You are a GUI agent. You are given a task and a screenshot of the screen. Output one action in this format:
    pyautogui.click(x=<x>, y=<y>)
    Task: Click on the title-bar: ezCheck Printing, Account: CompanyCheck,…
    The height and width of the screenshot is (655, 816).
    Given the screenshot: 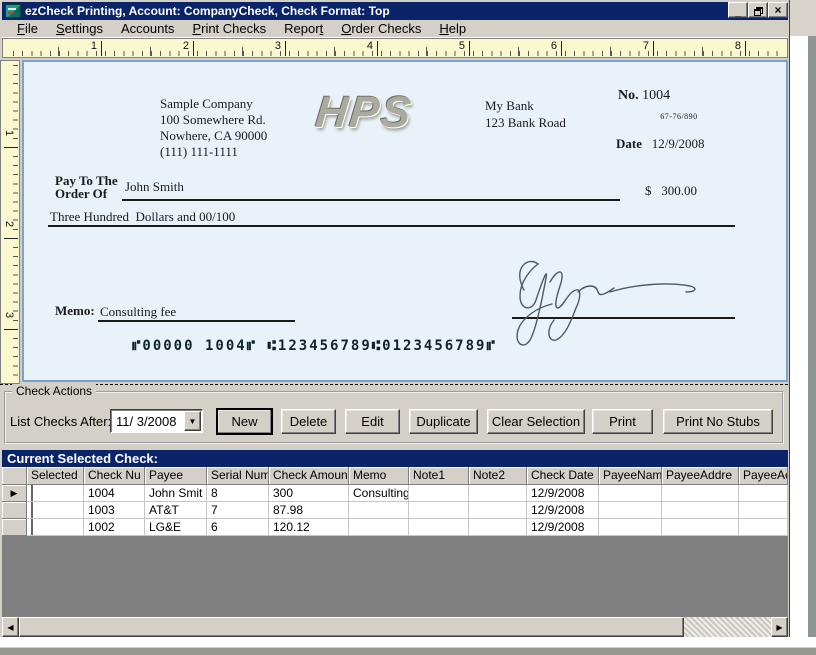 What is the action you would take?
    pyautogui.click(x=395, y=11)
    